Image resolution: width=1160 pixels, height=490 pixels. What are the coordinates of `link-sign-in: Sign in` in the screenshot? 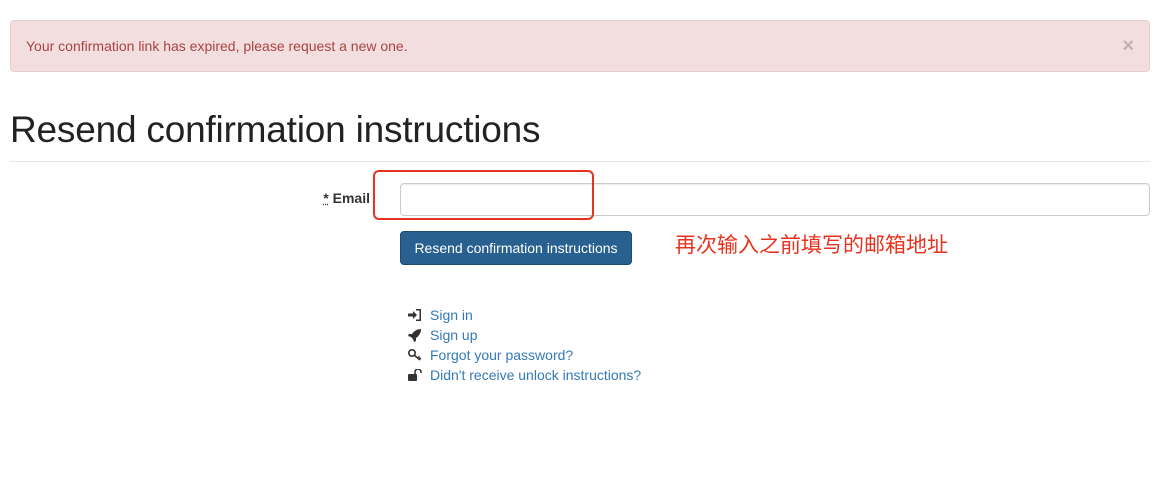 It's located at (524, 315).